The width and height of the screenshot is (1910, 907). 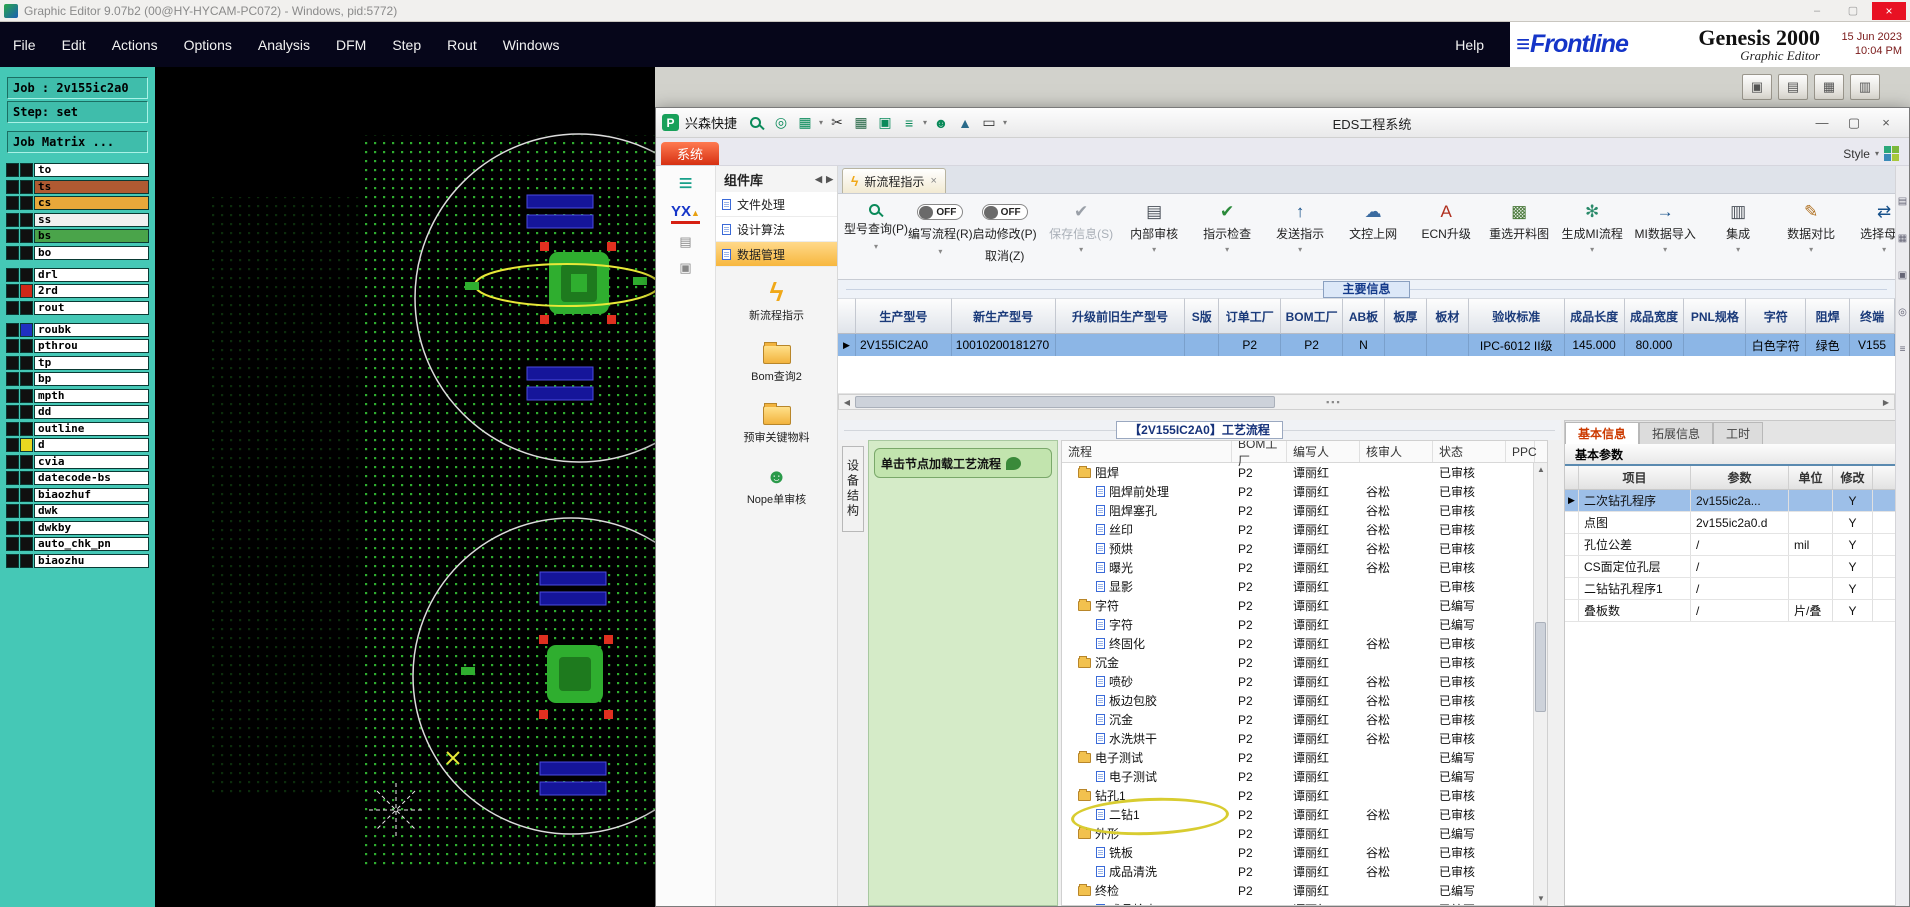 I want to click on property-cell: mil, so click(x=1811, y=544).